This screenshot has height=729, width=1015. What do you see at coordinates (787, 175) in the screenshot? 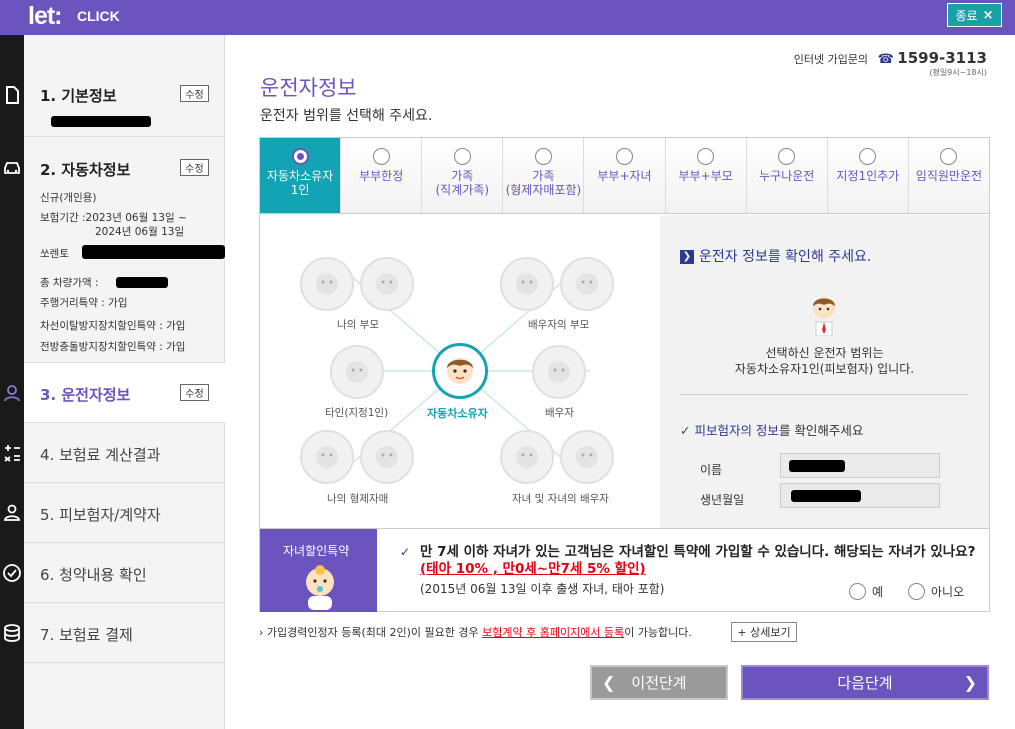
I see `tab-anyone: 누구나운전` at bounding box center [787, 175].